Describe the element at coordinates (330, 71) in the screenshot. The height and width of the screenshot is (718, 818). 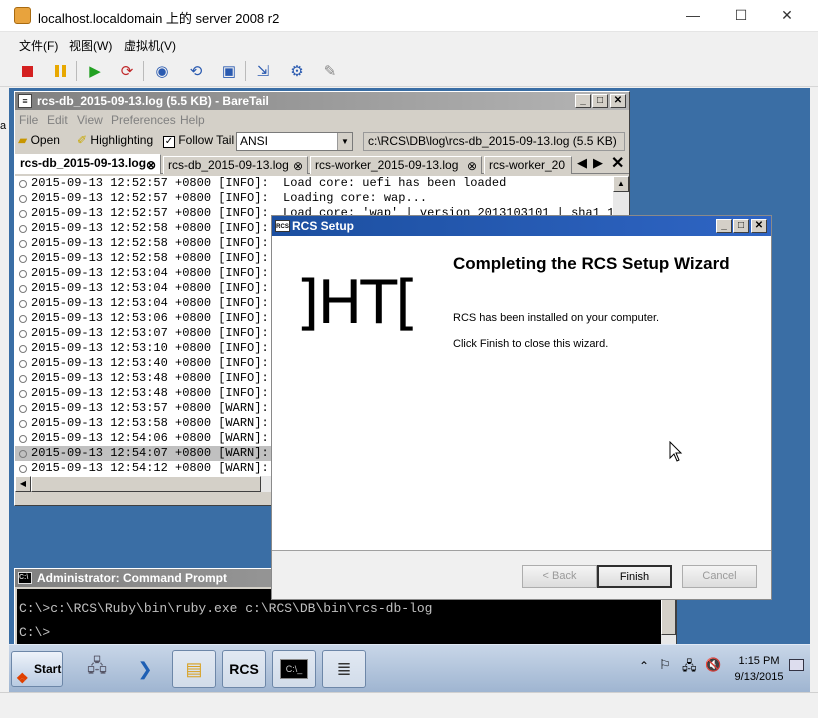
I see `preferences-icon: ✎` at that location.